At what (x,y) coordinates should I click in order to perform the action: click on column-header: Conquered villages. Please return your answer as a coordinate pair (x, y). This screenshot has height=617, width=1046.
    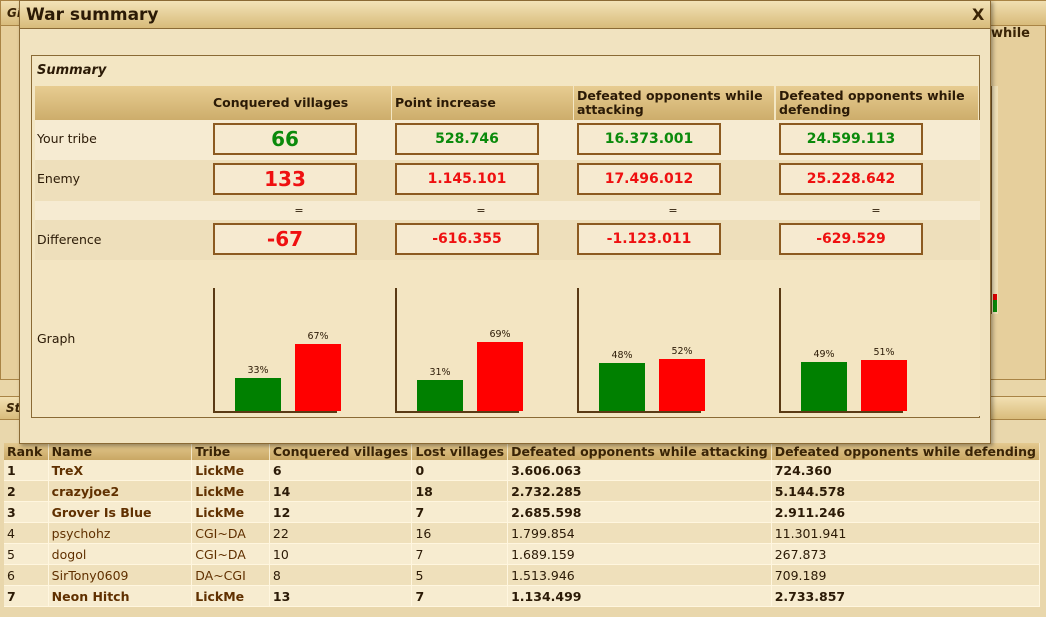
    Looking at the image, I should click on (341, 451).